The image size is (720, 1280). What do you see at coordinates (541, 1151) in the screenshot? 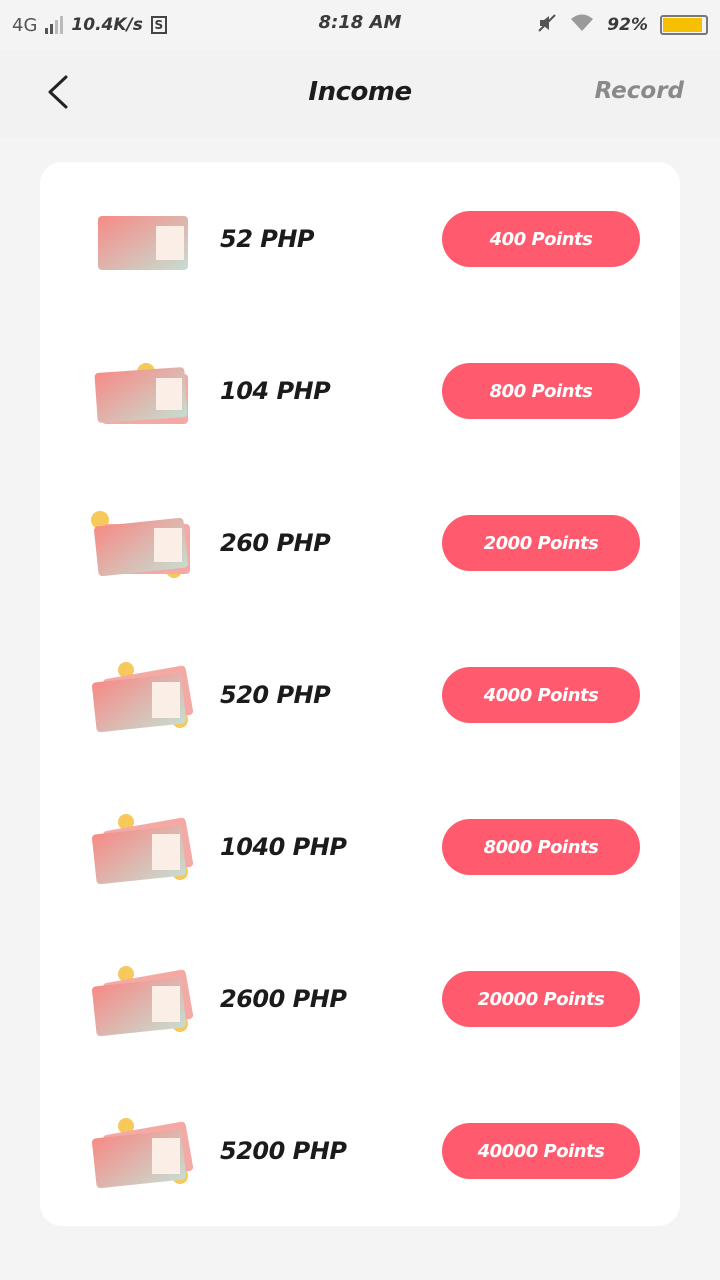
I see `exchange-points-button: 40000 Points` at bounding box center [541, 1151].